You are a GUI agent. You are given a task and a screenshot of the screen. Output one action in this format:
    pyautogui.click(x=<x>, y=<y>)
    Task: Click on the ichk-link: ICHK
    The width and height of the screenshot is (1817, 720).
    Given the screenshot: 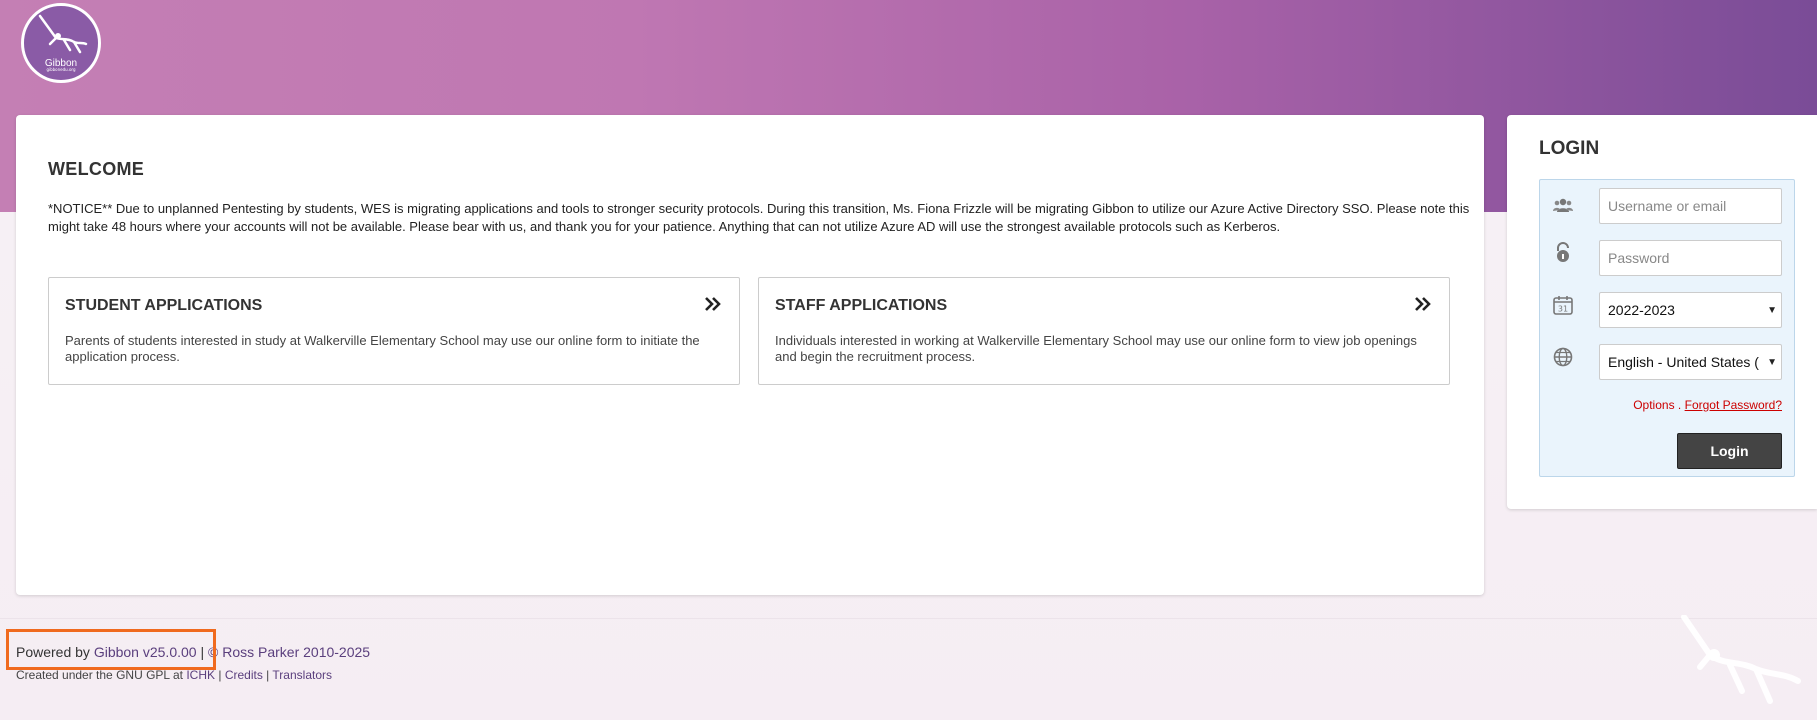 What is the action you would take?
    pyautogui.click(x=200, y=675)
    